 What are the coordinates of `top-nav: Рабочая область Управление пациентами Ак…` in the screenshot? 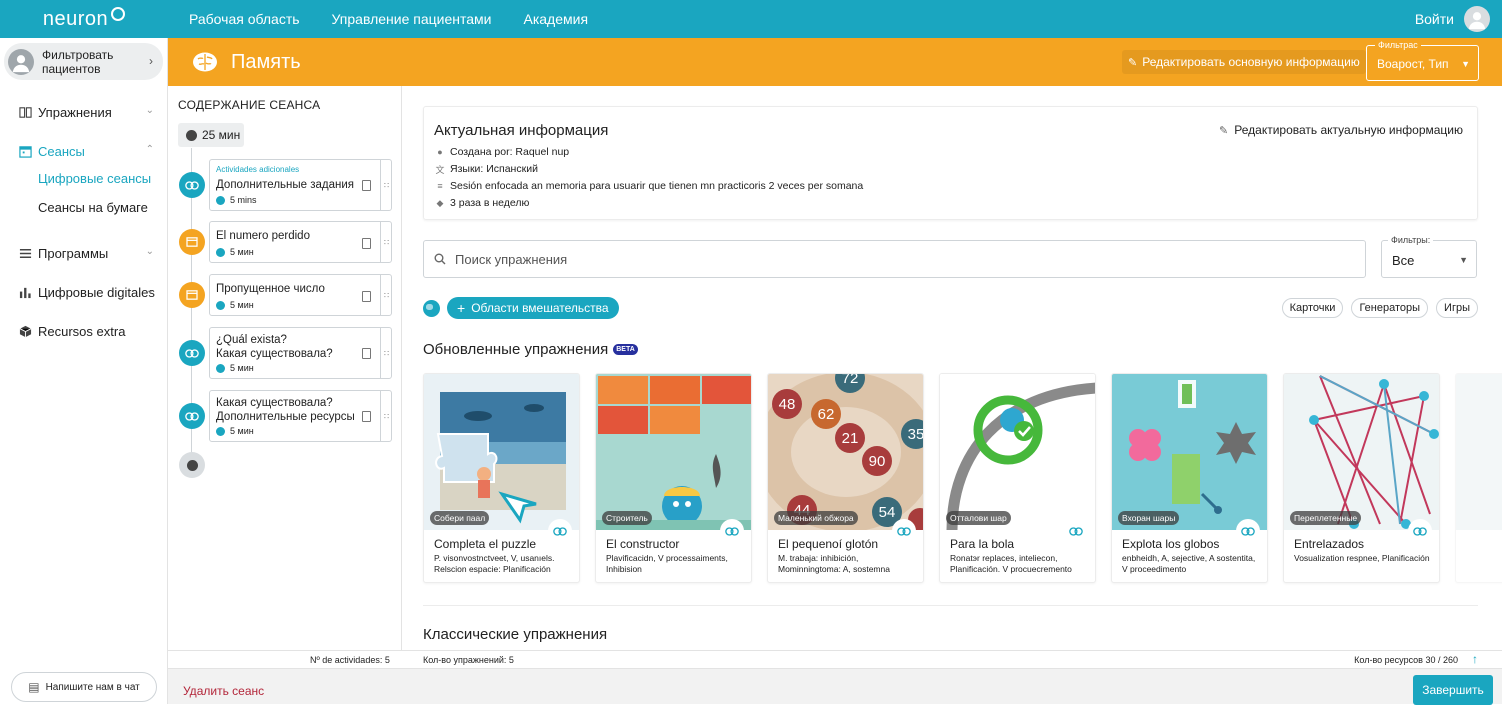 It's located at (388, 19).